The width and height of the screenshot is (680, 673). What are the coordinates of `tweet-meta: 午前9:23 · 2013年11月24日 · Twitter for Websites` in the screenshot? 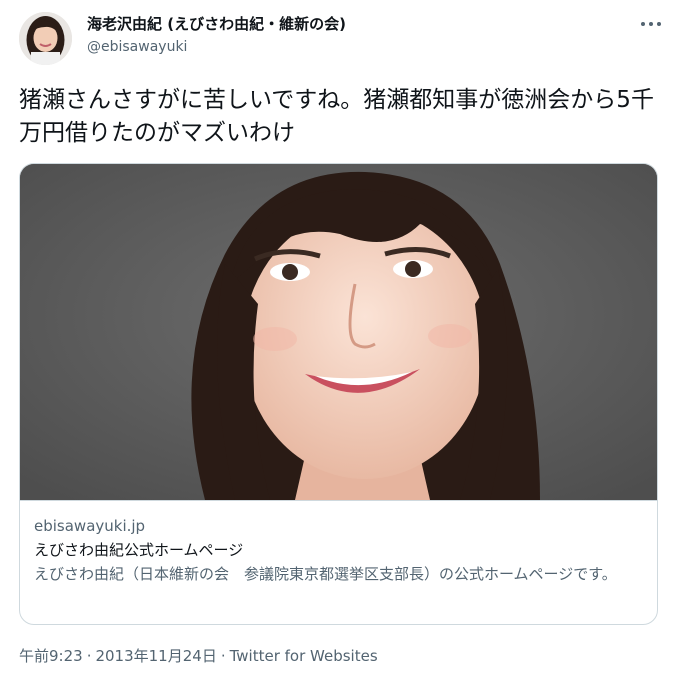 It's located at (198, 656).